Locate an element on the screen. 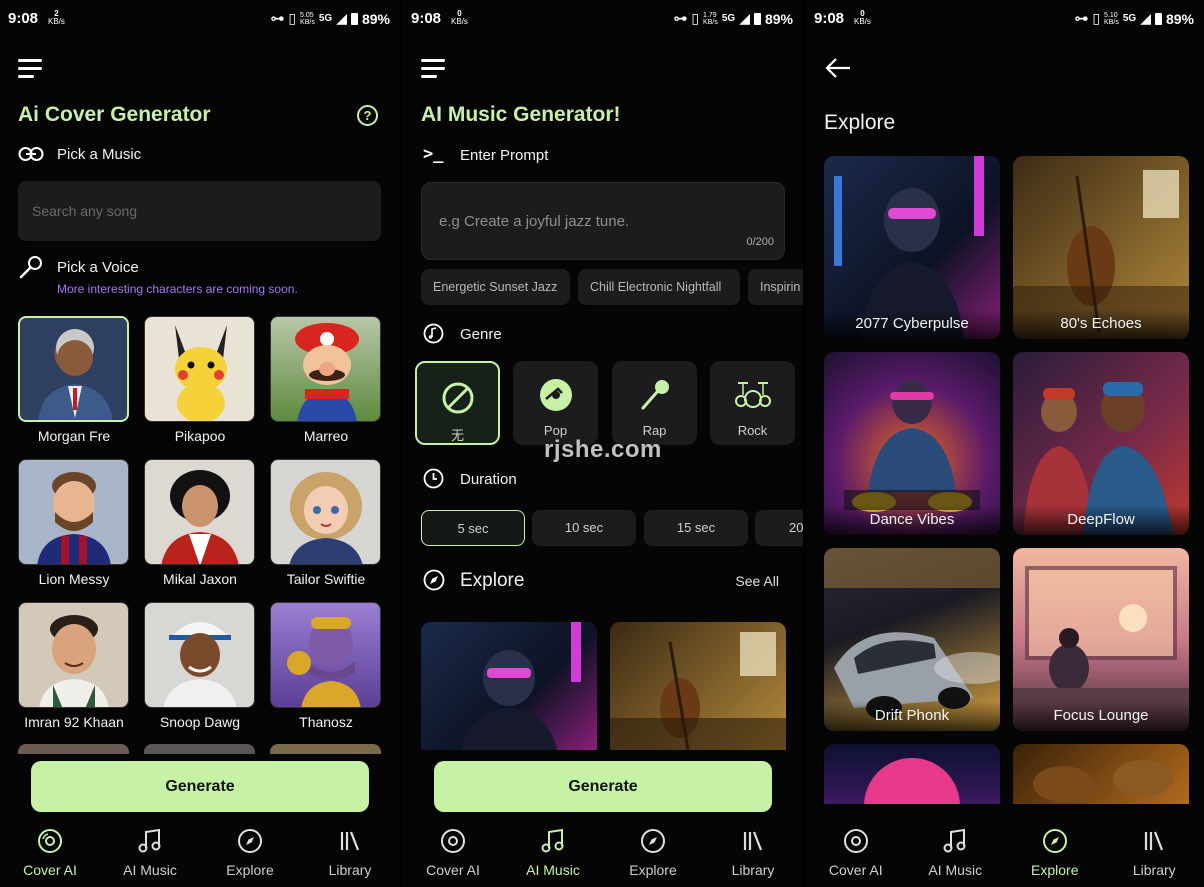 The image size is (1204, 887). disc-icon is located at coordinates (453, 841).